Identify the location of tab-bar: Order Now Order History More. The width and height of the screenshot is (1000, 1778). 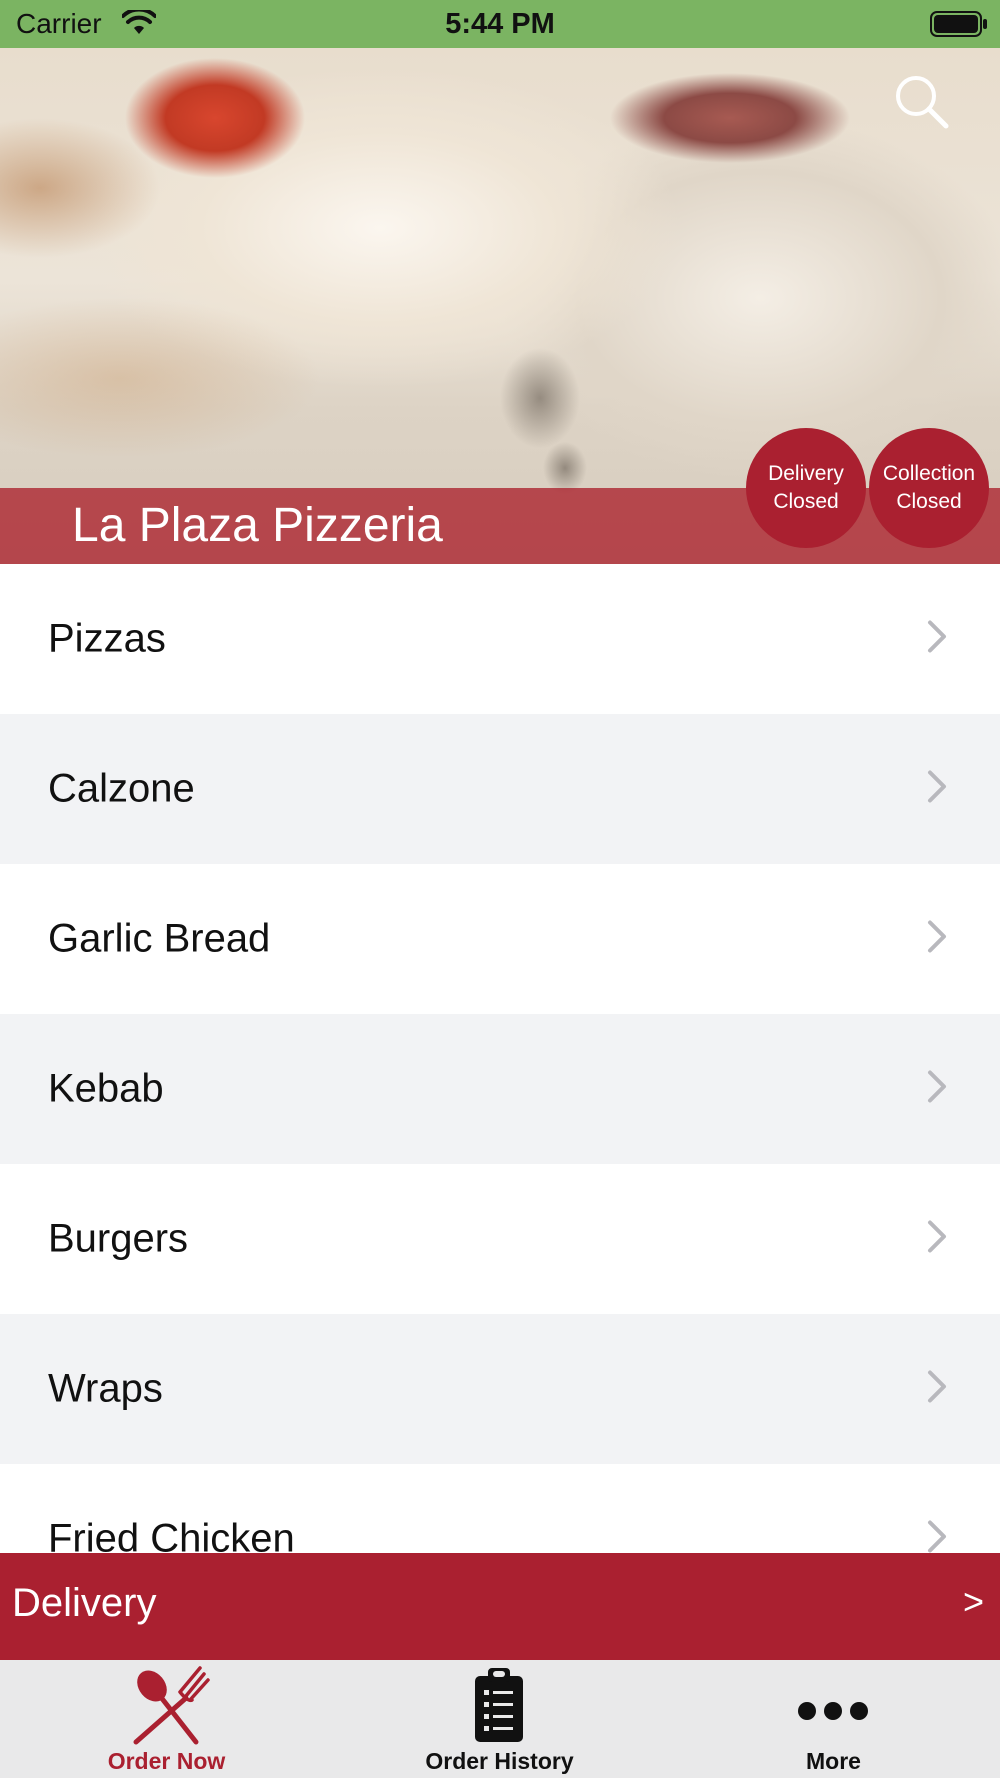
(500, 1719).